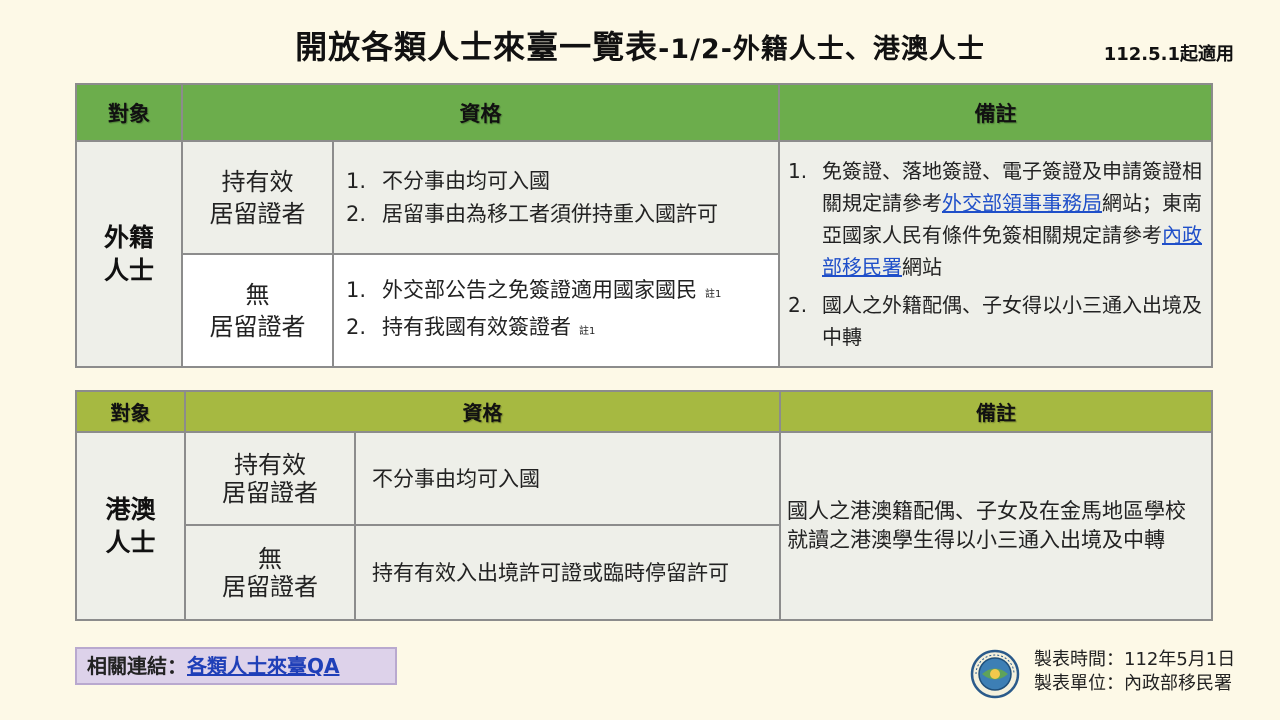 Image resolution: width=1280 pixels, height=720 pixels. Describe the element at coordinates (556, 310) in the screenshot. I see `eligibility-cell: 1. 外交部公告之免簽證適用國家國民 註1 2. 持有我國有效簽證者 註1` at that location.